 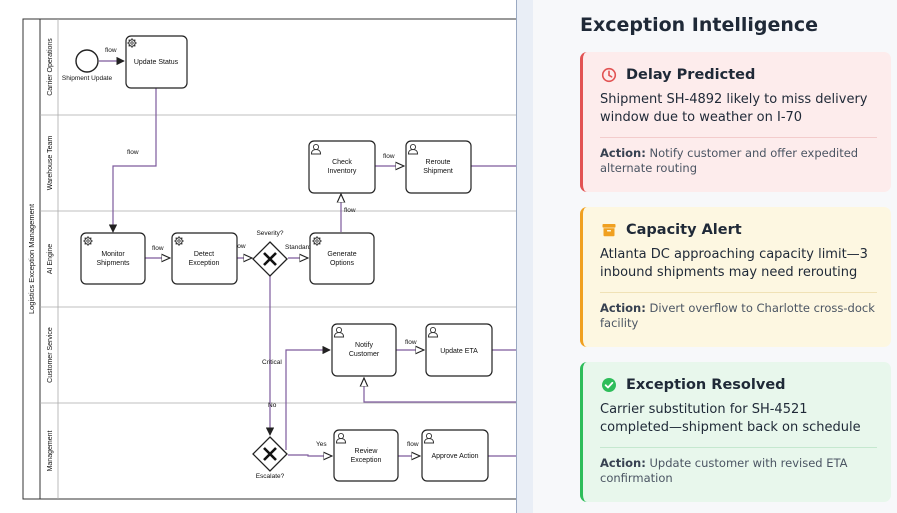 I want to click on flow-label-critical: Critical, so click(x=272, y=362).